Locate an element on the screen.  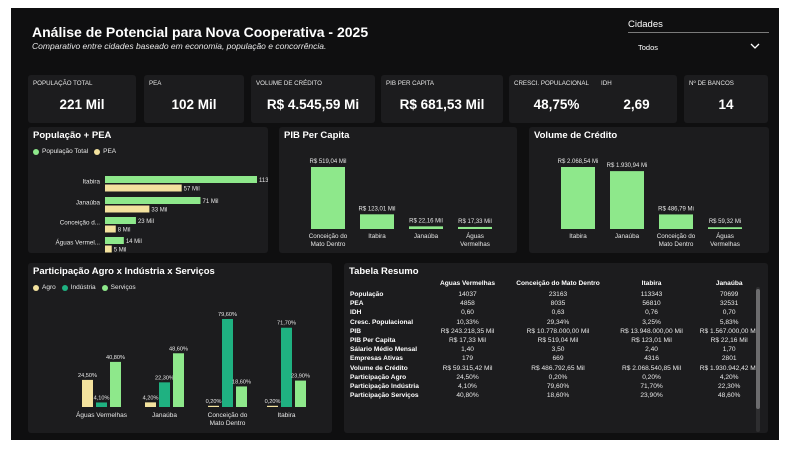
table-cell: R$ 243.218,35 Mil is located at coordinates (467, 331).